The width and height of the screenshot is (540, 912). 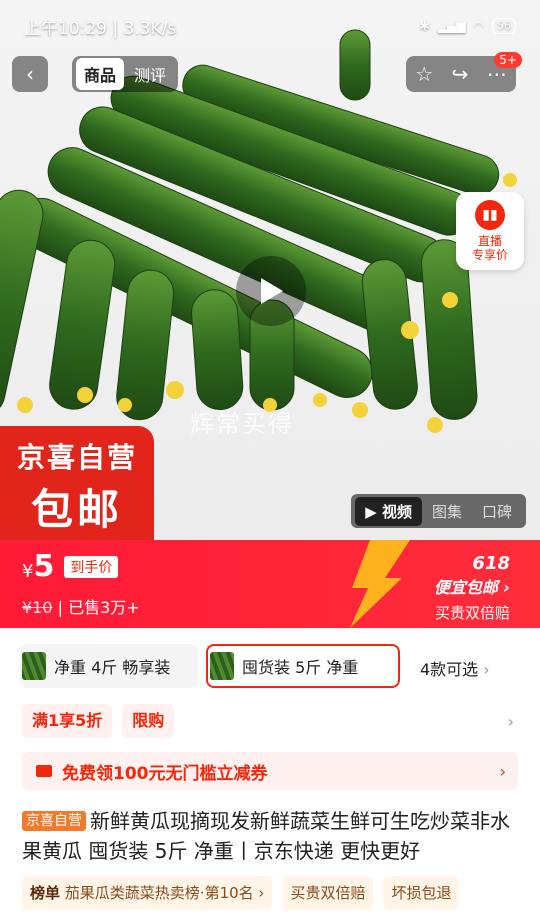 What do you see at coordinates (242, 424) in the screenshot?
I see `image-watermark: 辉常买得` at bounding box center [242, 424].